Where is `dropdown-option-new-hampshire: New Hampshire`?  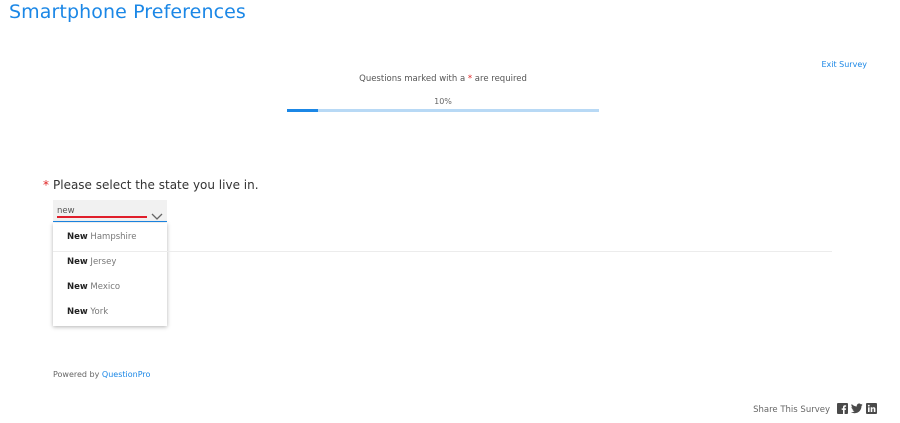 dropdown-option-new-hampshire: New Hampshire is located at coordinates (110, 237).